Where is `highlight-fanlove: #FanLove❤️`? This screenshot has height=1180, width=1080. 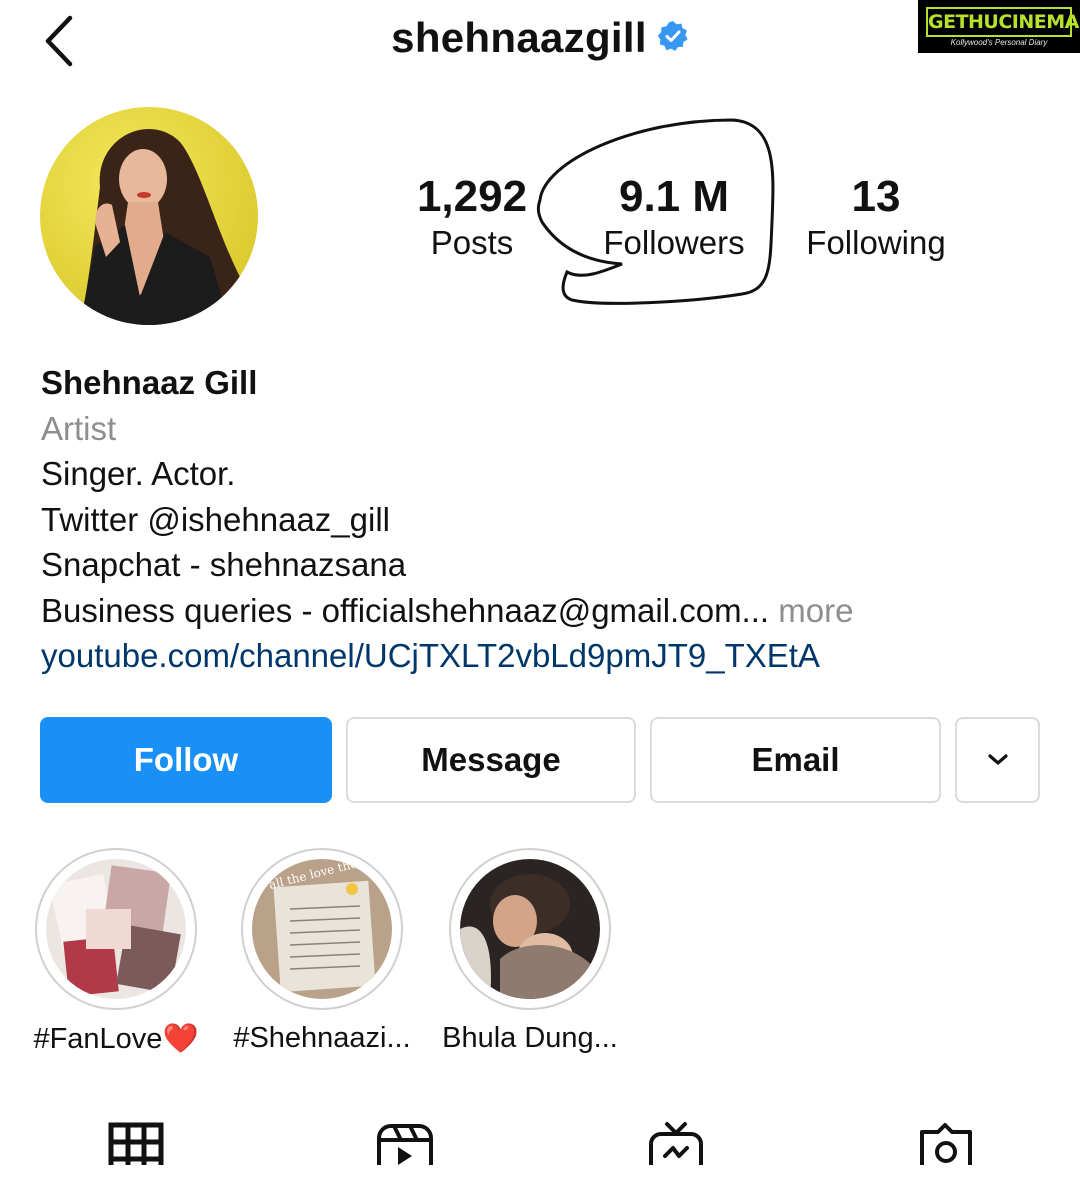
highlight-fanlove: #FanLove❤️ is located at coordinates (116, 952).